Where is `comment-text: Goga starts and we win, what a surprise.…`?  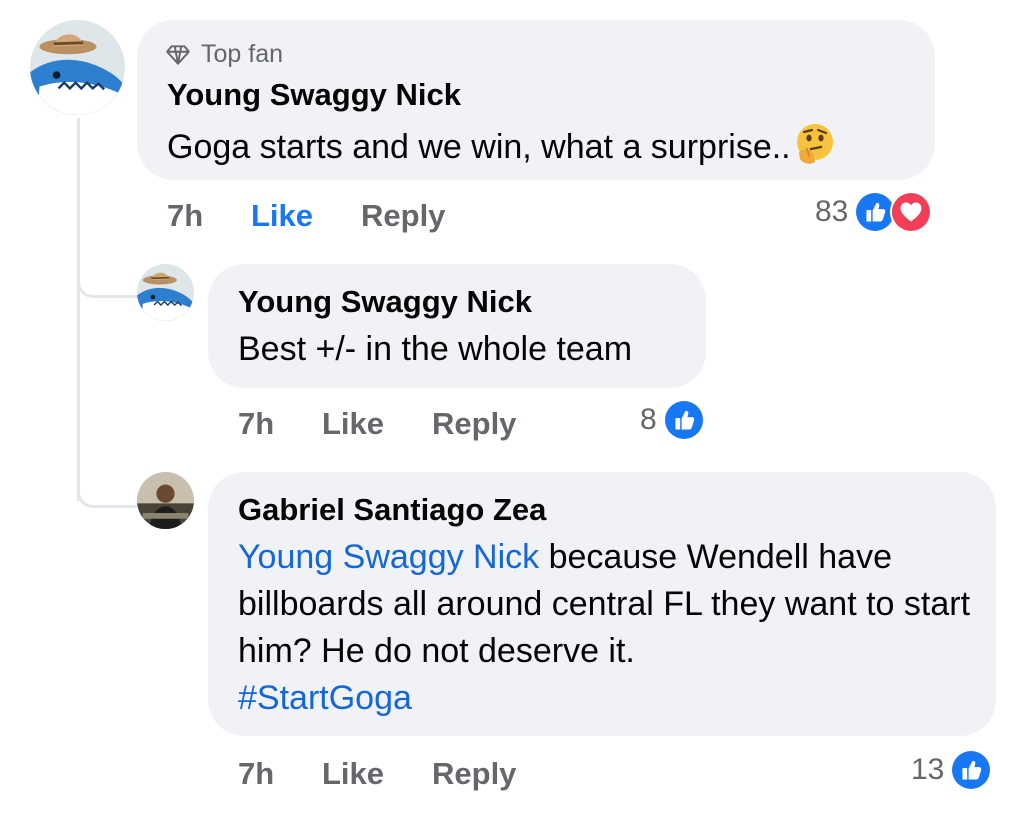 comment-text: Goga starts and we win, what a surprise.… is located at coordinates (502, 144).